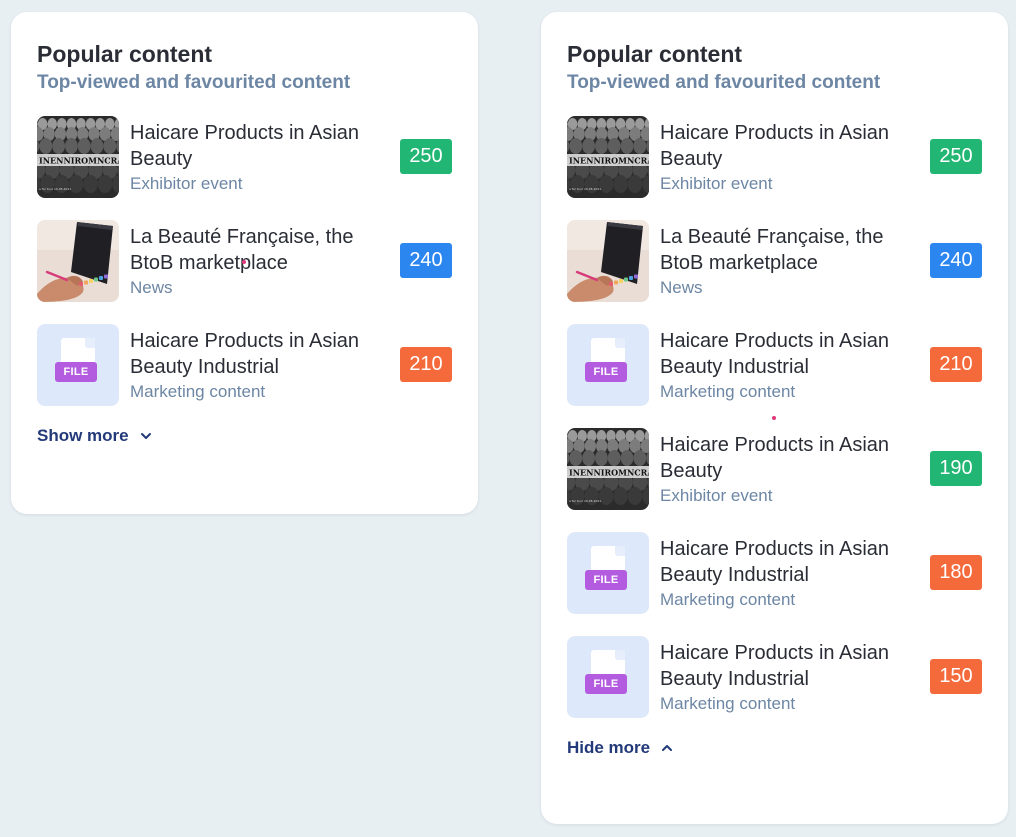 This screenshot has width=1016, height=837. What do you see at coordinates (667, 748) in the screenshot?
I see `chevron-up-icon` at bounding box center [667, 748].